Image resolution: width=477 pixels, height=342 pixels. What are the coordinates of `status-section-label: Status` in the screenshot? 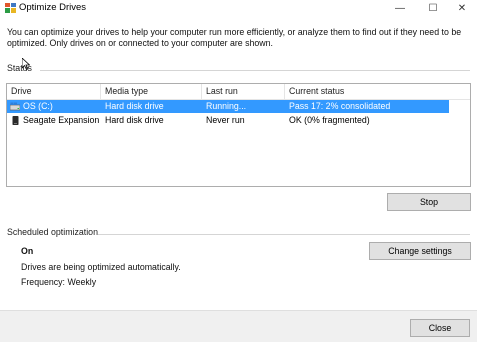 It's located at (19, 68).